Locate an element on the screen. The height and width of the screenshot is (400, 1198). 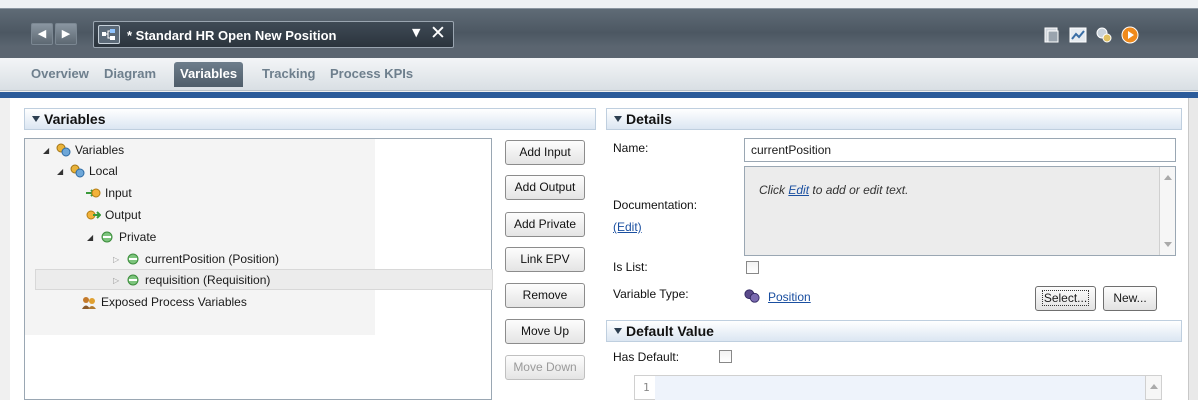
name-field: currentPosition is located at coordinates (960, 150).